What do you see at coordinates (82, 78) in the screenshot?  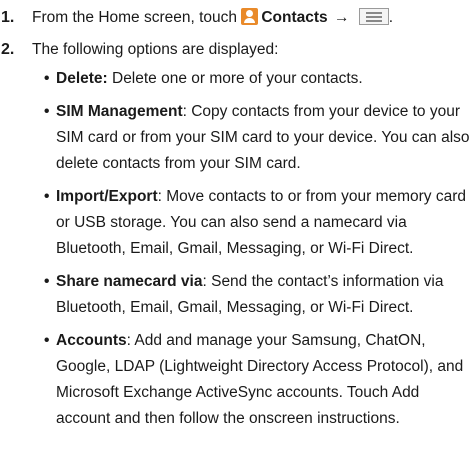 I see `option-term: Delete:` at bounding box center [82, 78].